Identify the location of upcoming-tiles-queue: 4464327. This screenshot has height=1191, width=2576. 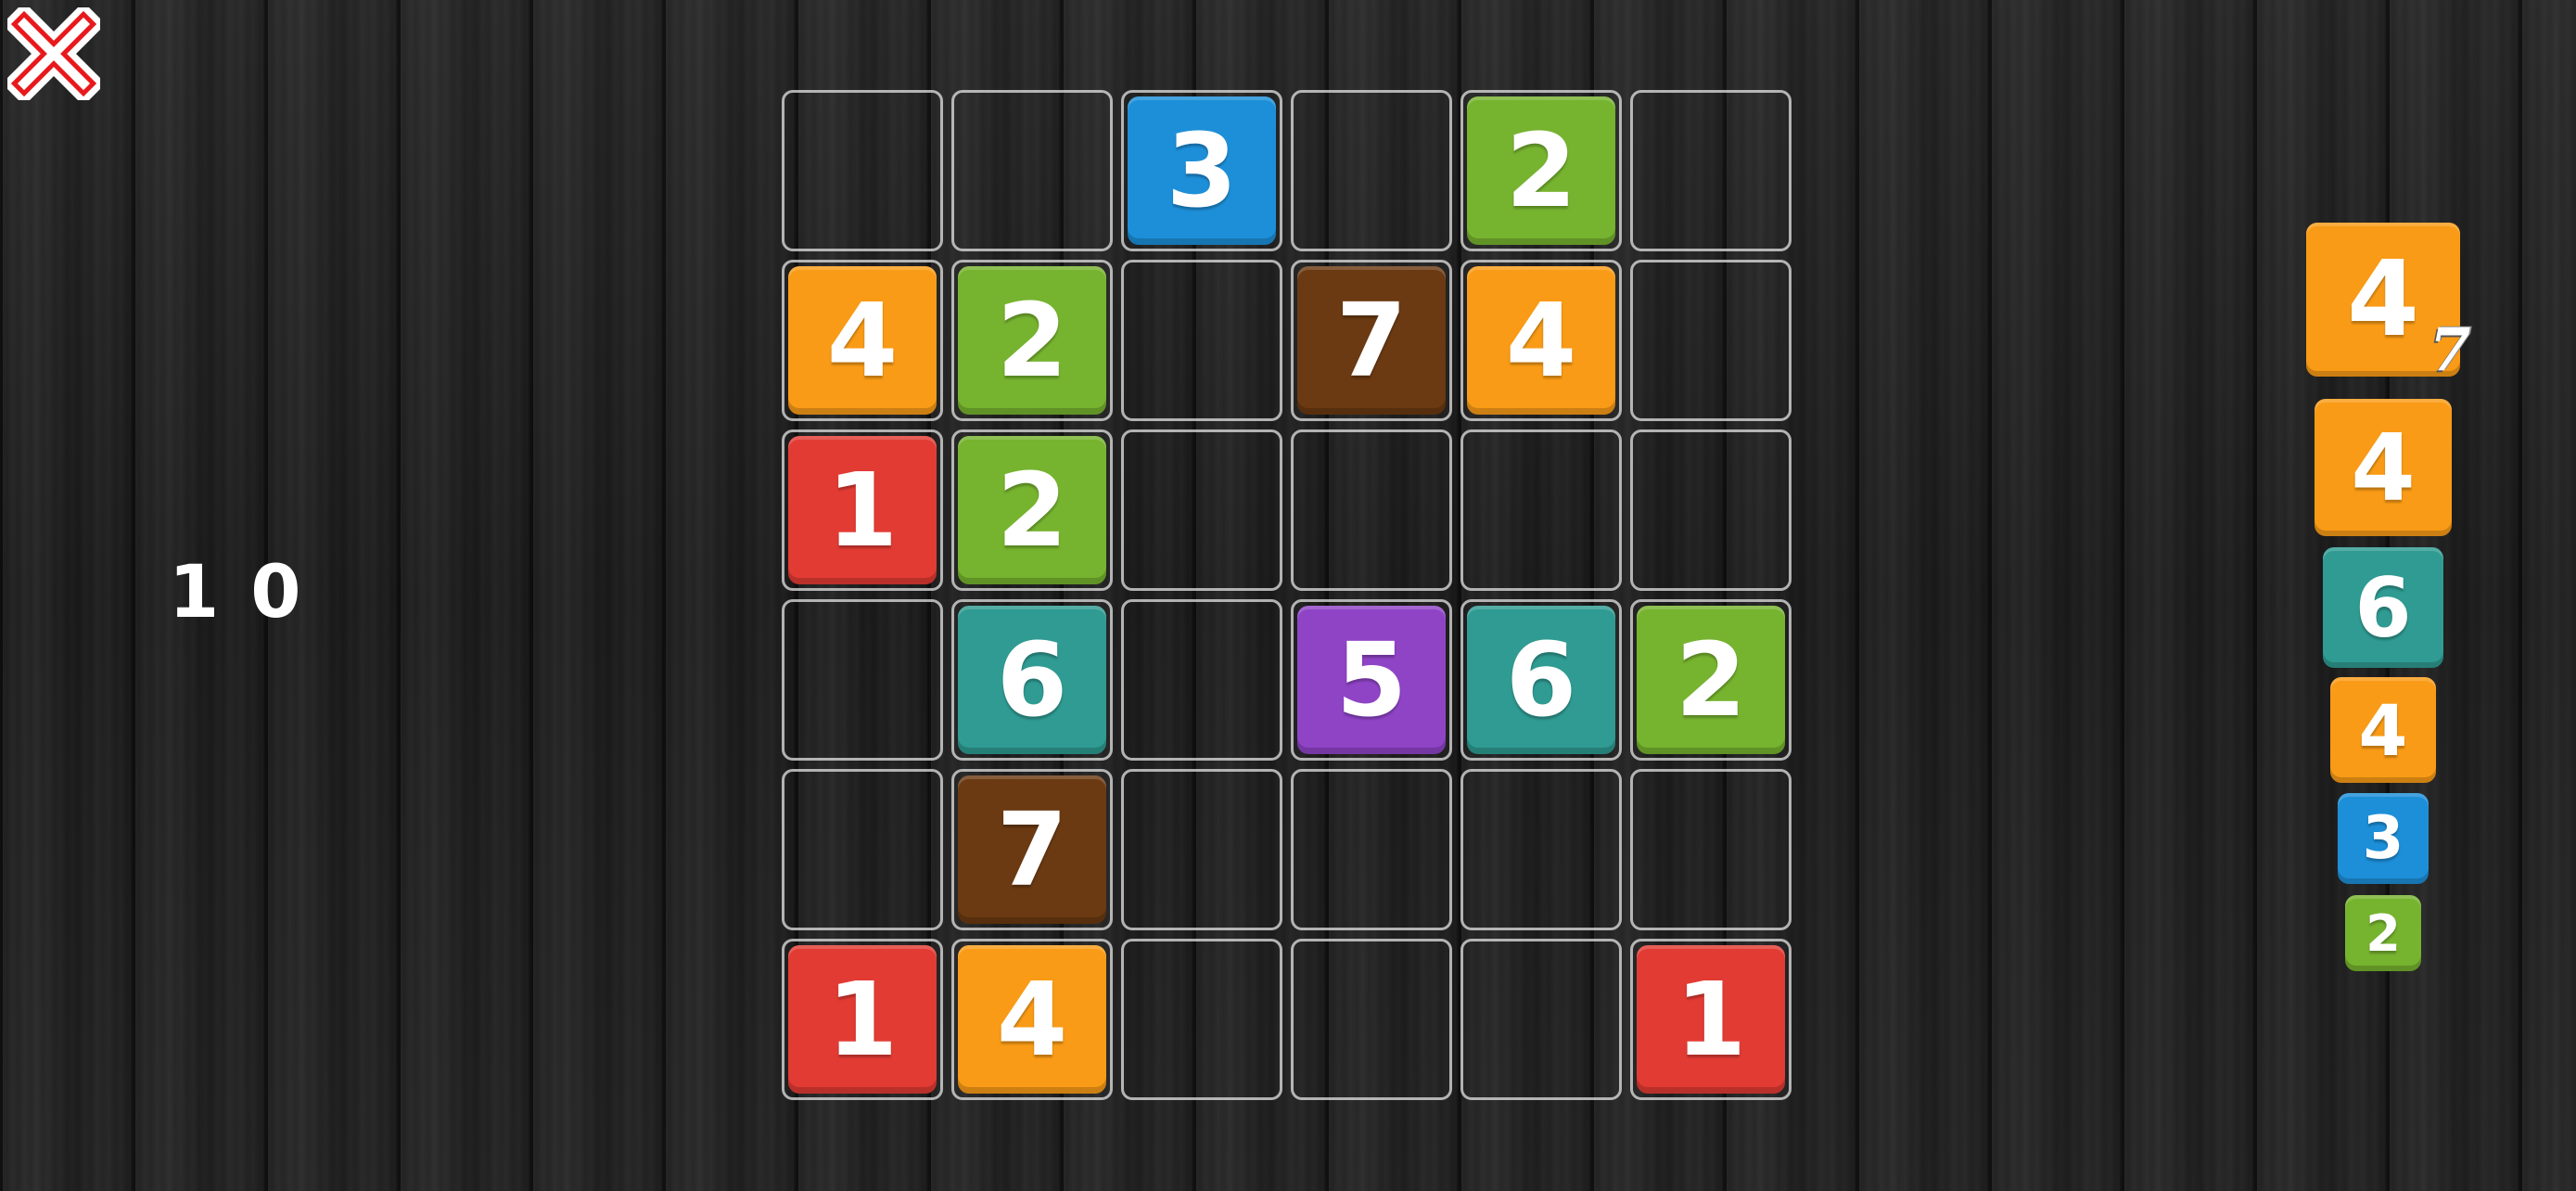
(2383, 603).